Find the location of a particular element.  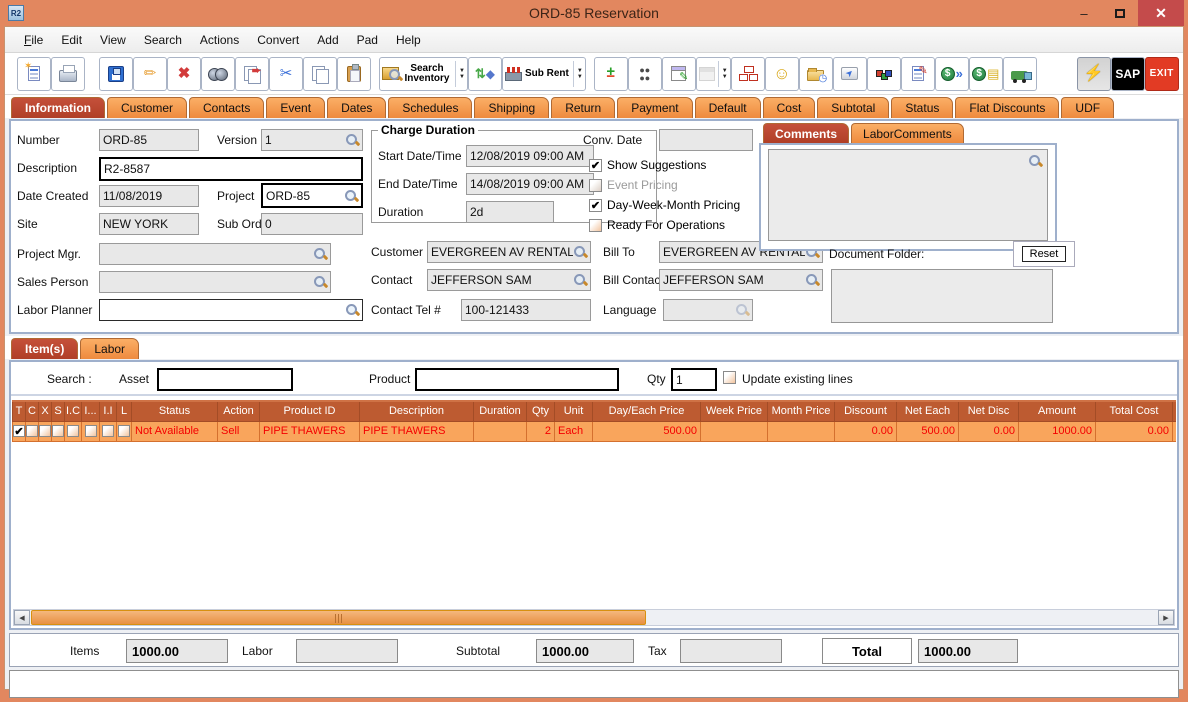

menu-file: File is located at coordinates (33, 40).